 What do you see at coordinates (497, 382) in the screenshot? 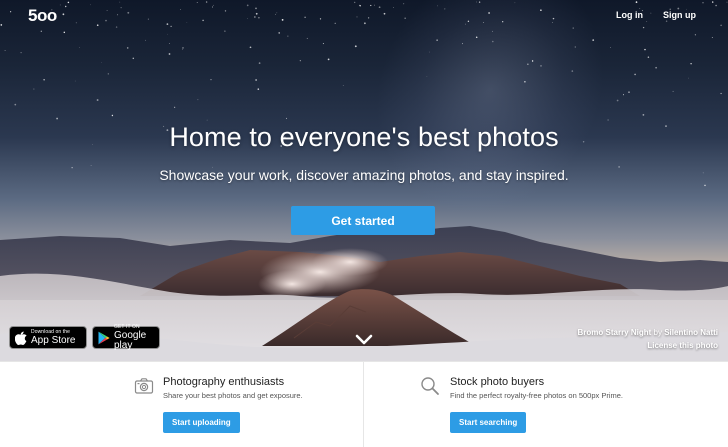
I see `buyers-title: Stock photo buyers` at bounding box center [497, 382].